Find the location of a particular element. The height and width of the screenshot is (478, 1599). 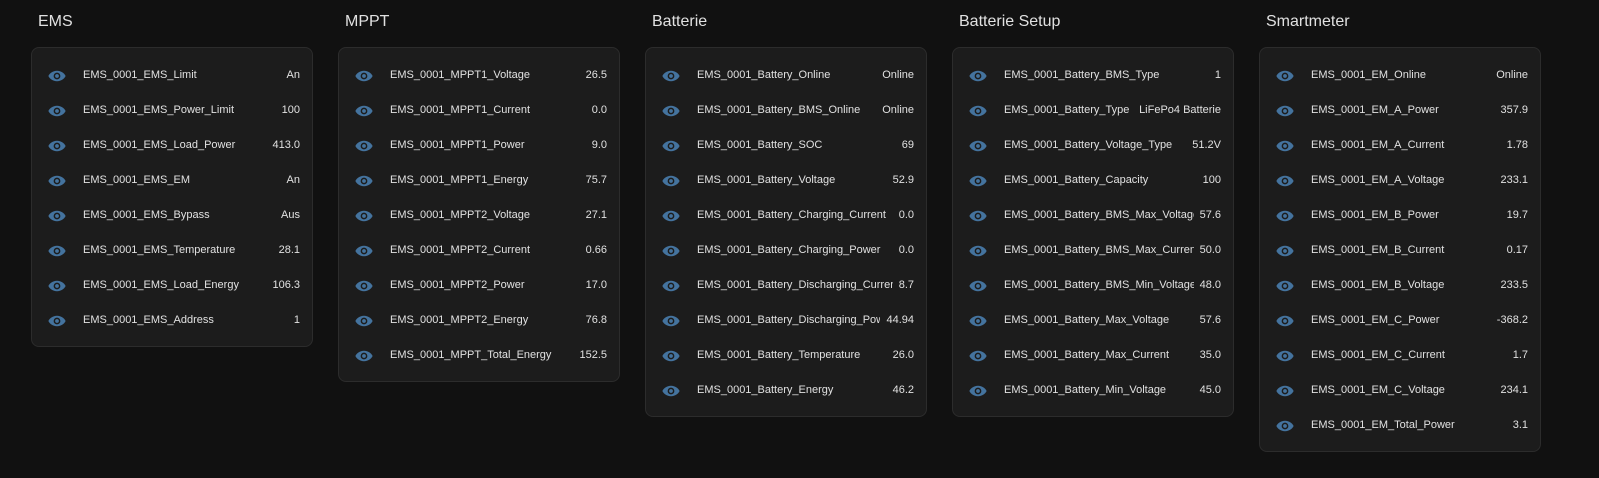

entity-name: EMS_0001_EMS_Load_Power is located at coordinates (174, 145).